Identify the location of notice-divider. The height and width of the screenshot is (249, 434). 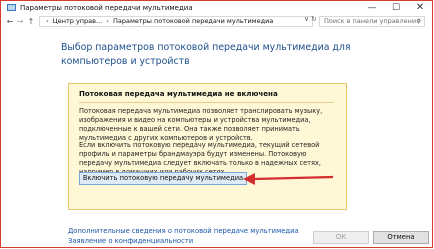
(206, 102).